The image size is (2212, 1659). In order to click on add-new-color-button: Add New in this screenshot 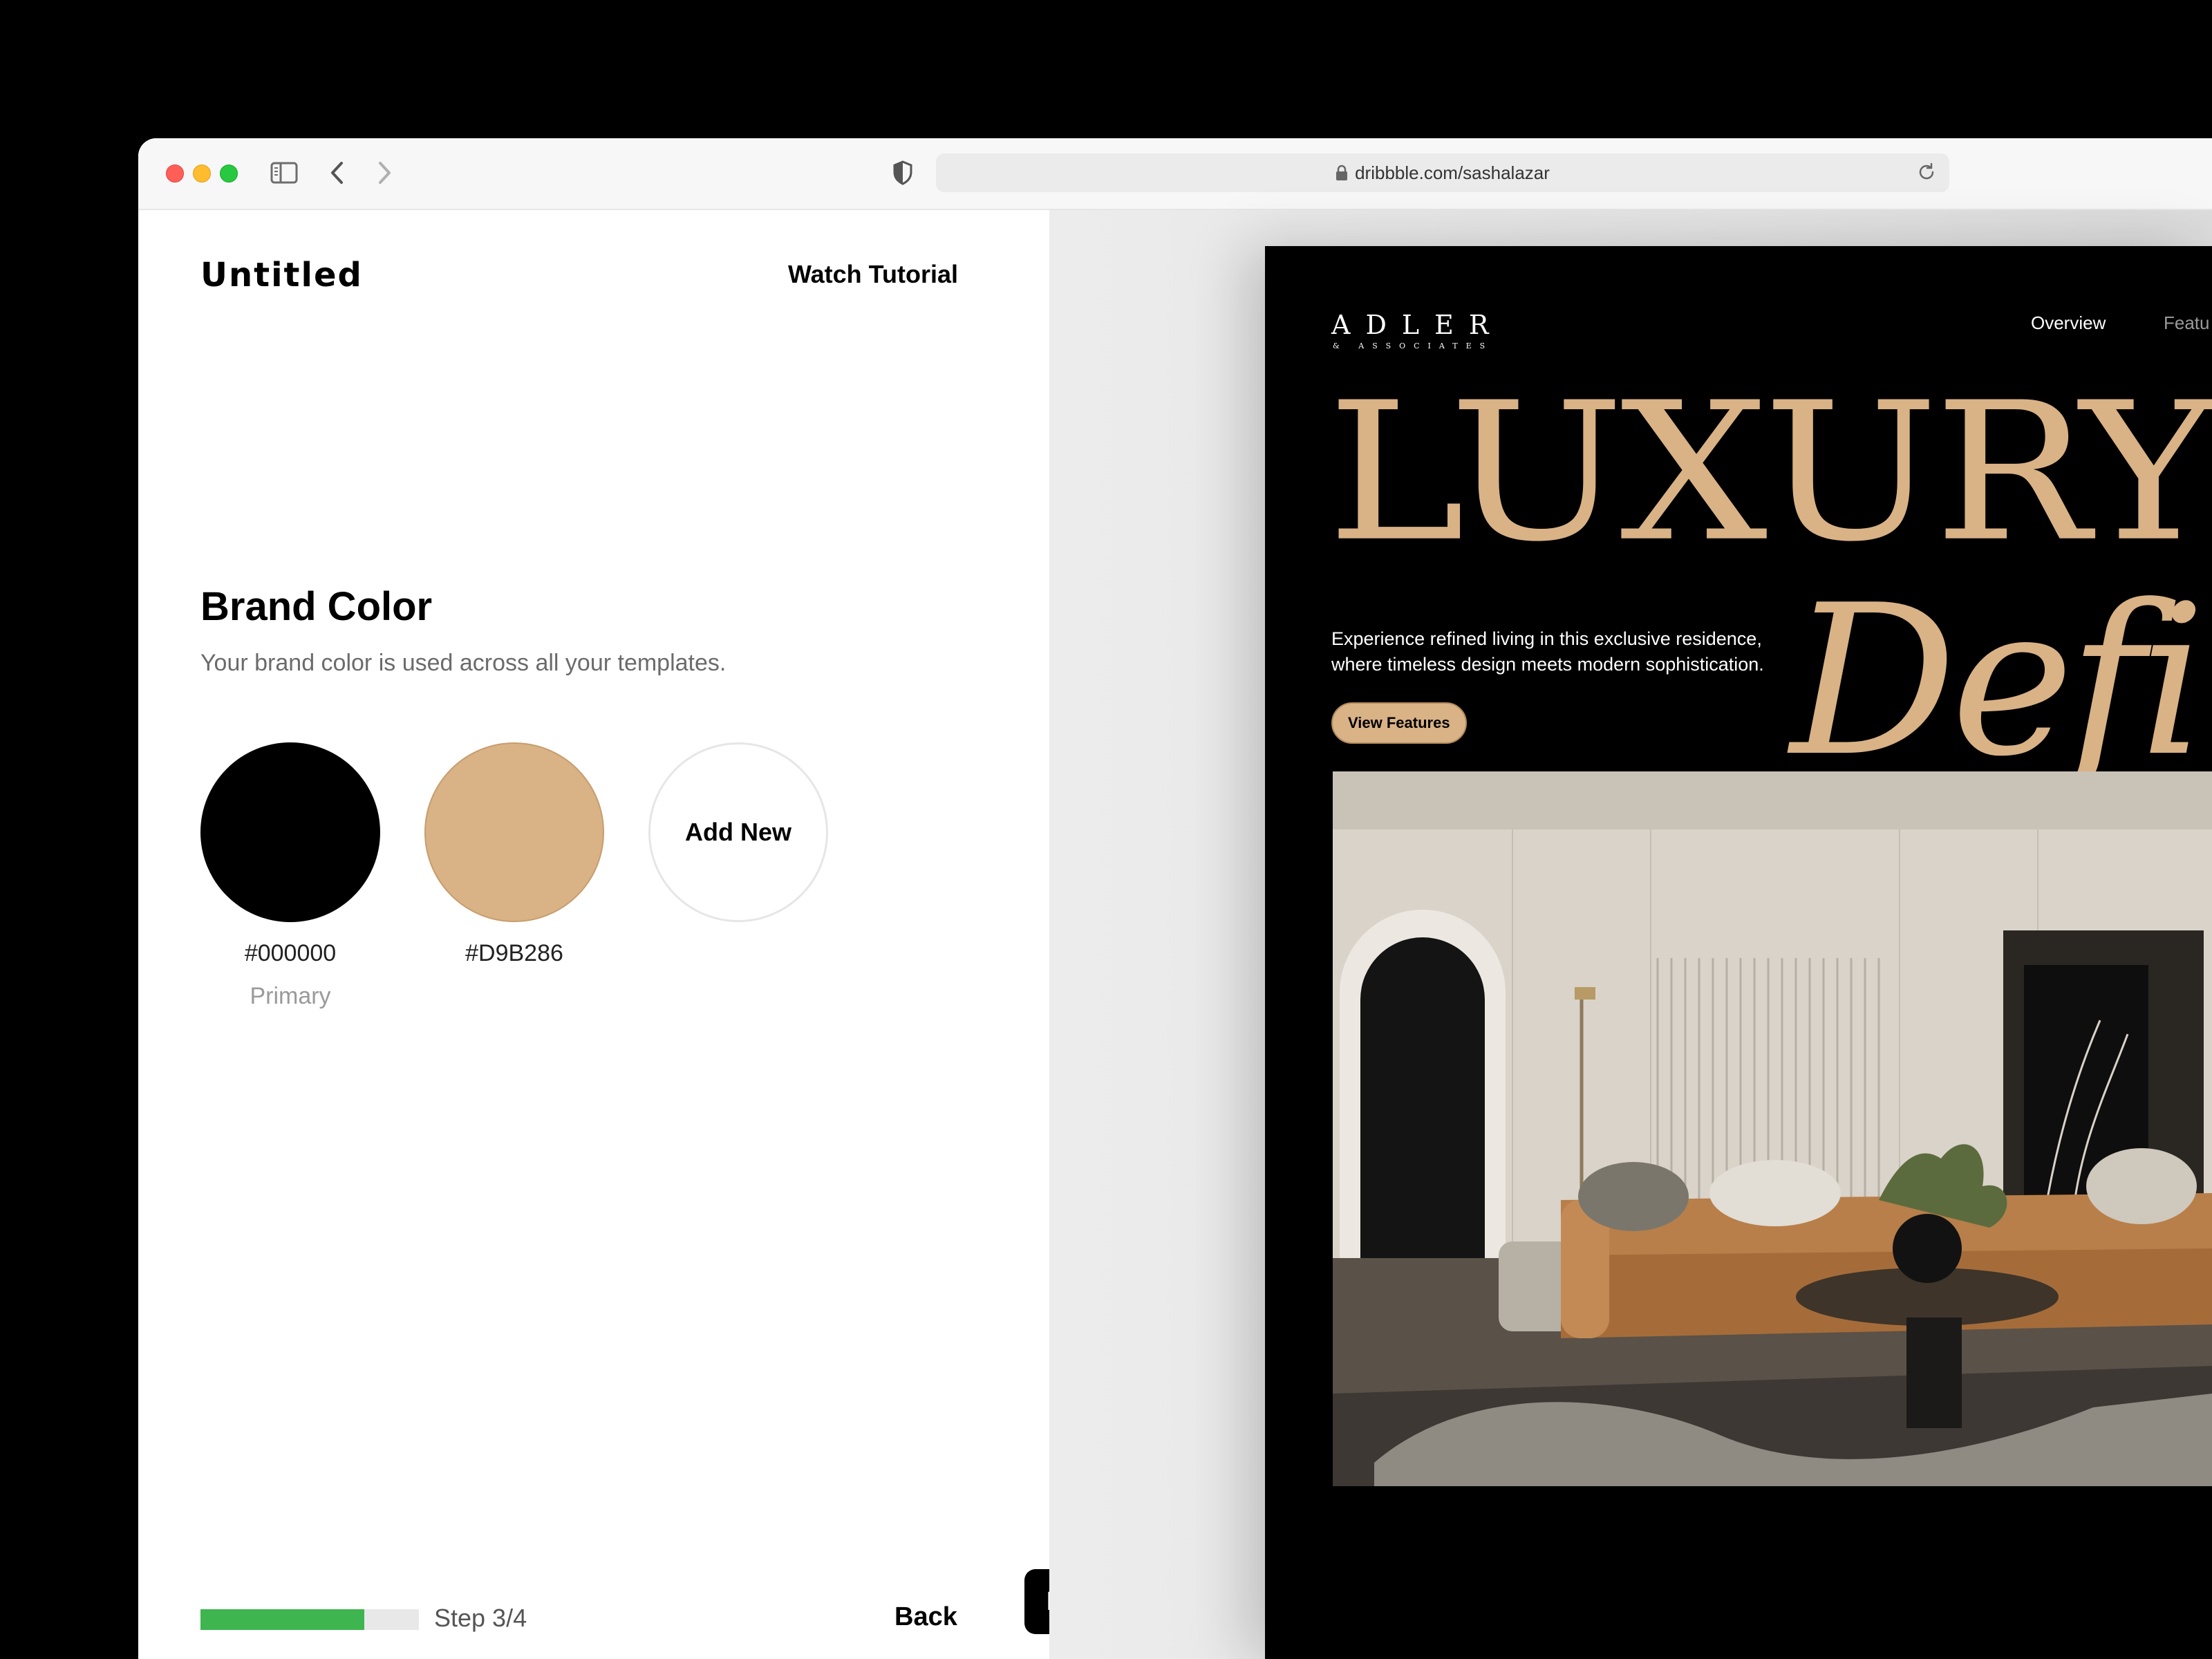, I will do `click(738, 832)`.